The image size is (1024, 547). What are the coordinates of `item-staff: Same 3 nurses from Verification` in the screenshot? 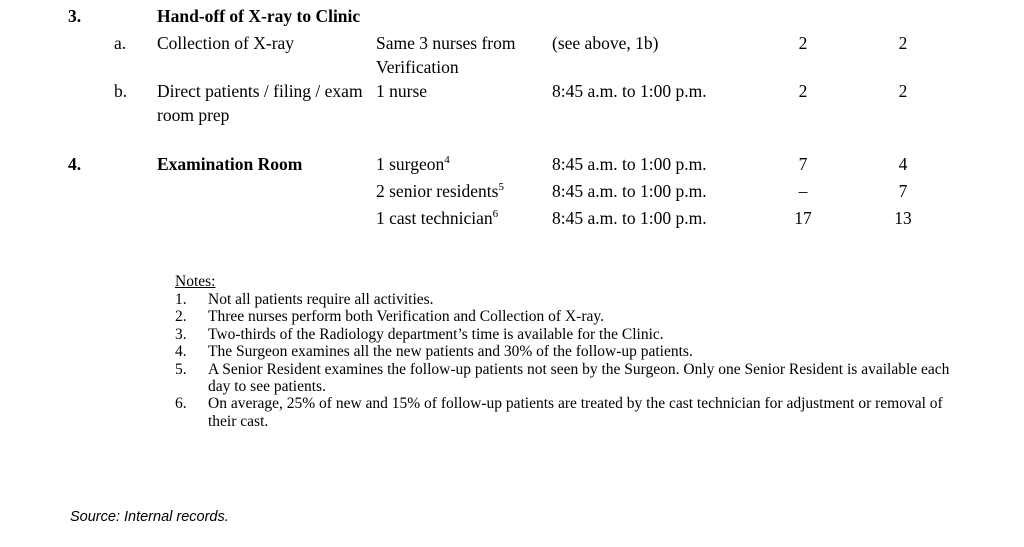 It's located at (446, 55).